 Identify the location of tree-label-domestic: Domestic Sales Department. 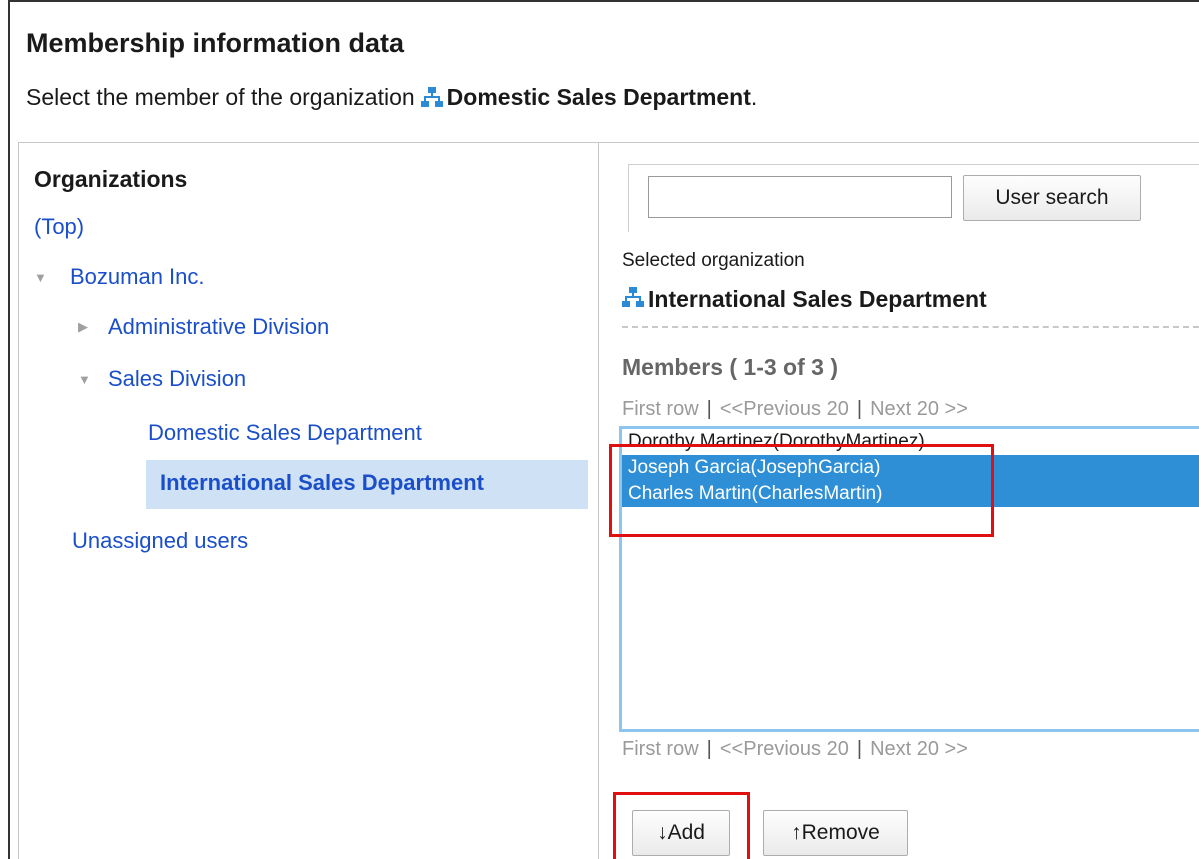
(285, 433).